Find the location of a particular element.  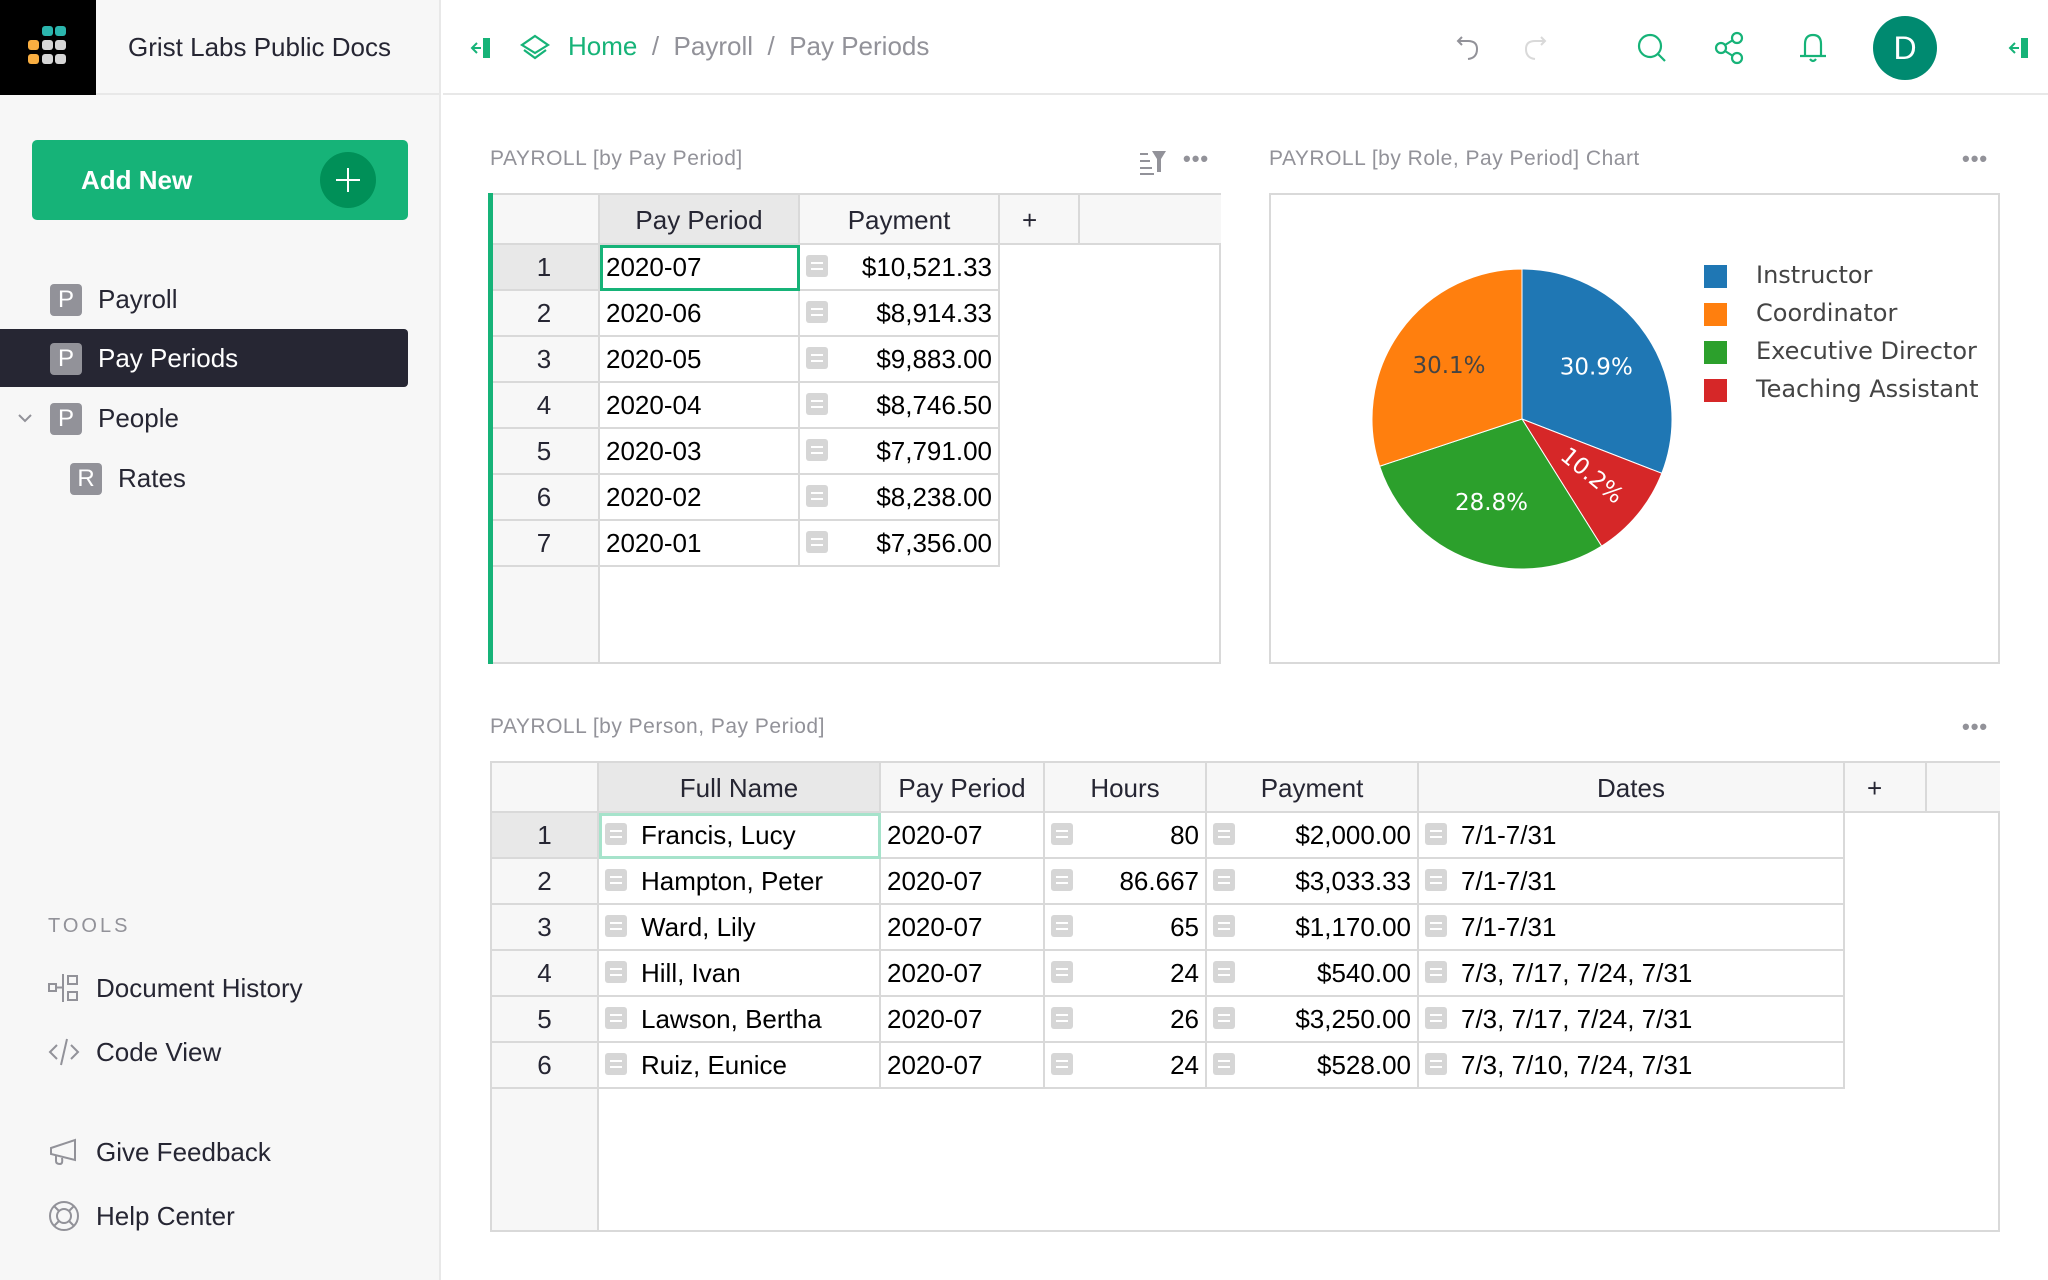

cell-full-name: Hill, Ivan is located at coordinates (740, 974).